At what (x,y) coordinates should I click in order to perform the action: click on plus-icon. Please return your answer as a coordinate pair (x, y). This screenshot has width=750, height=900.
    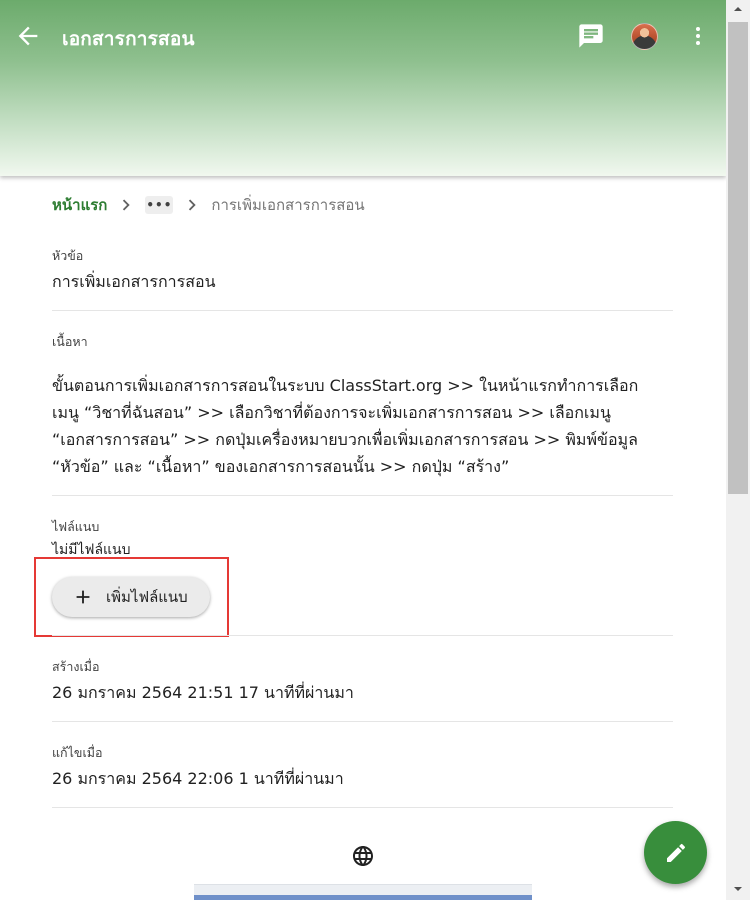
    Looking at the image, I should click on (83, 597).